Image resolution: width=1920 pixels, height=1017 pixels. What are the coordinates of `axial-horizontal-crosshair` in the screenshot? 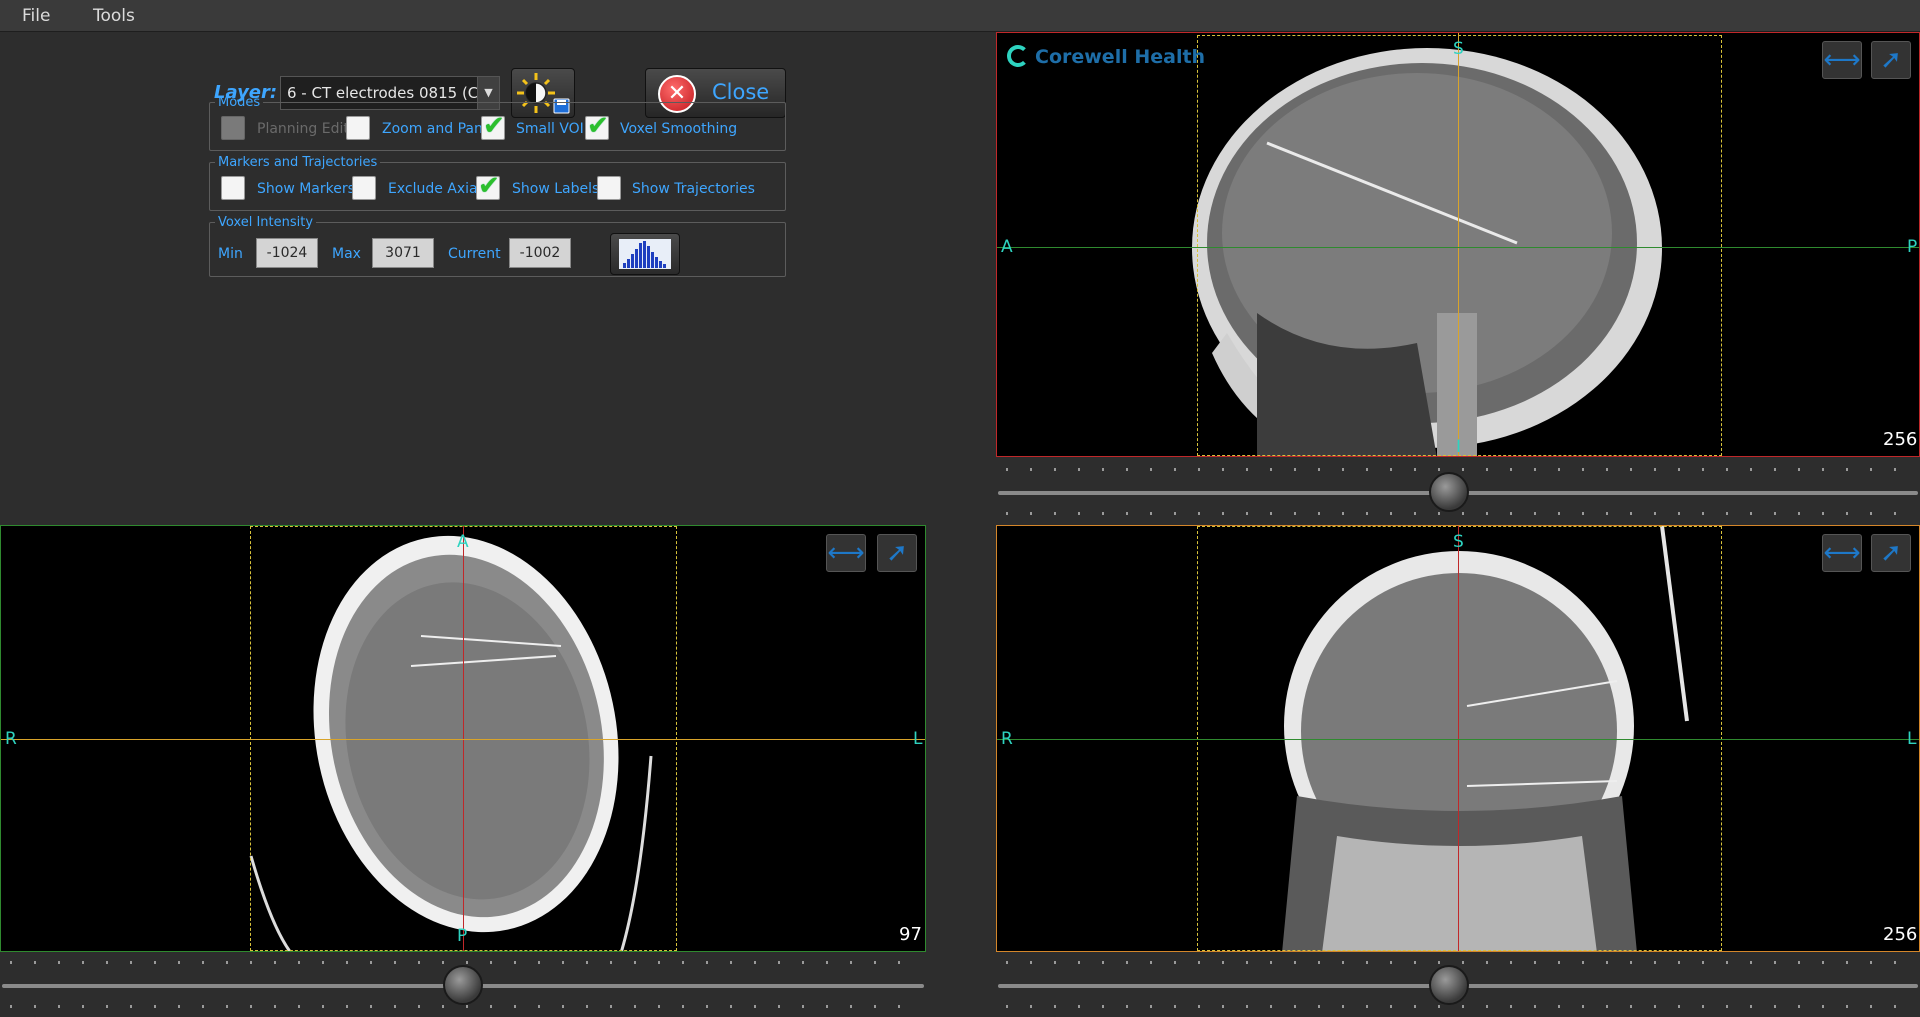 It's located at (463, 739).